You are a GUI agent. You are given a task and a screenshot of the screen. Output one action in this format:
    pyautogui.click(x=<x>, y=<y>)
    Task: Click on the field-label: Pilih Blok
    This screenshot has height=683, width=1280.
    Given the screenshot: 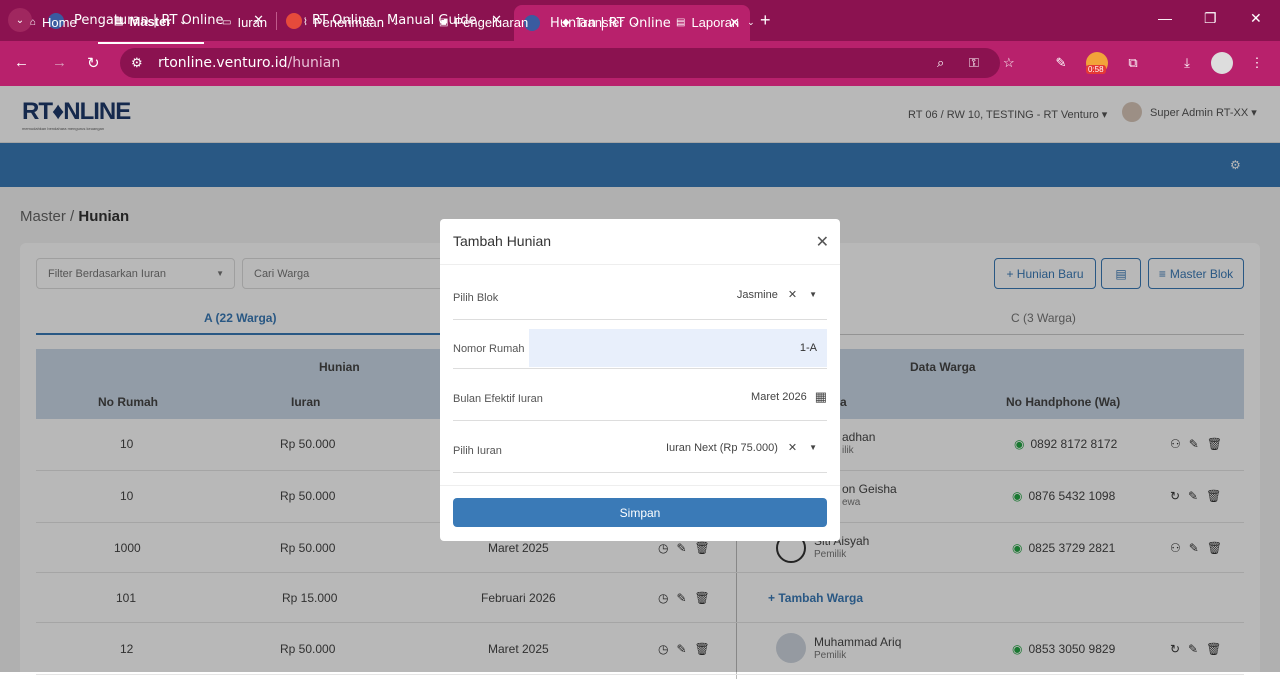 What is the action you would take?
    pyautogui.click(x=476, y=298)
    